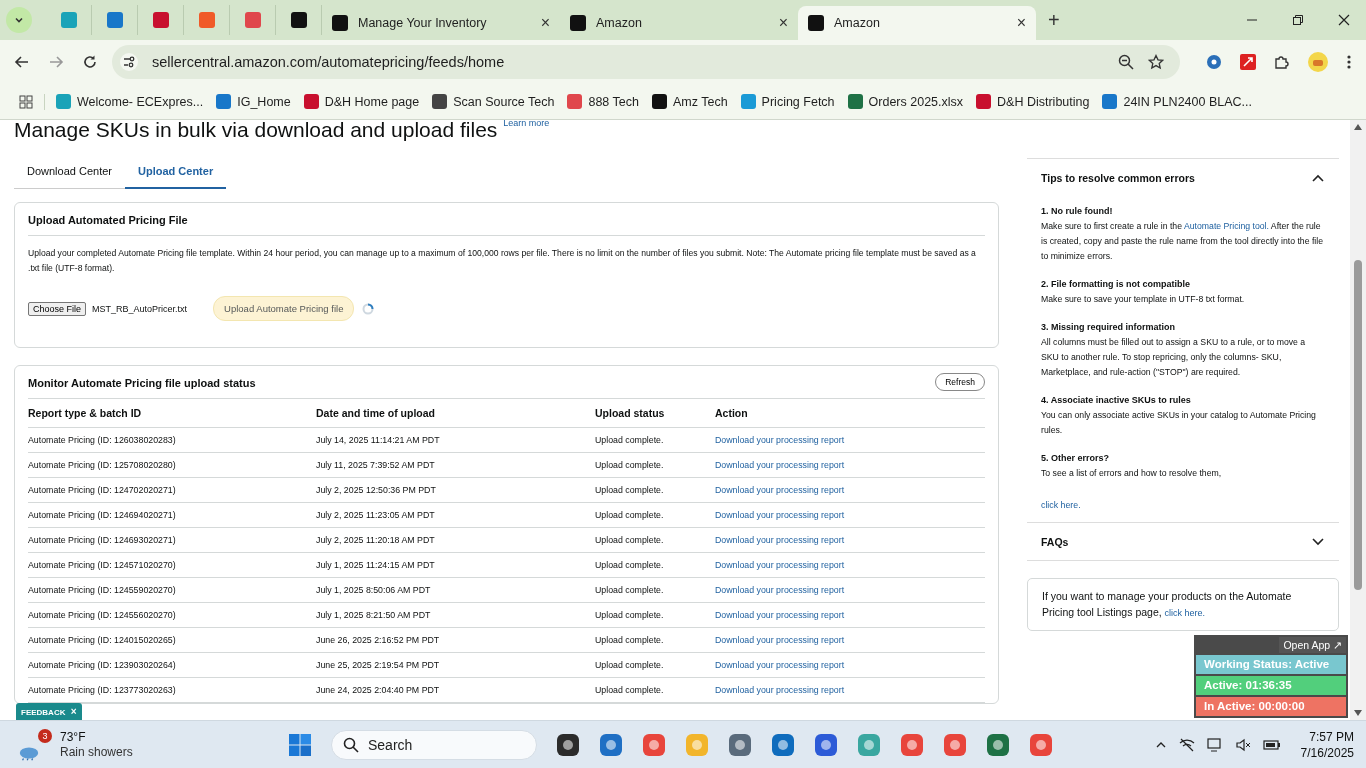 The width and height of the screenshot is (1366, 768). Describe the element at coordinates (1282, 62) in the screenshot. I see `puzzle-icon` at that location.